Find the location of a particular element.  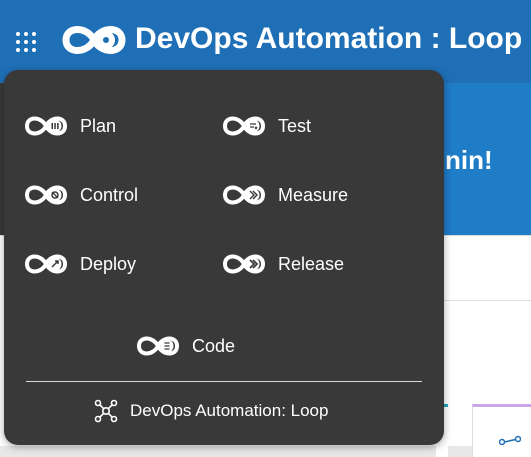

loop-logo-icon is located at coordinates (94, 40).